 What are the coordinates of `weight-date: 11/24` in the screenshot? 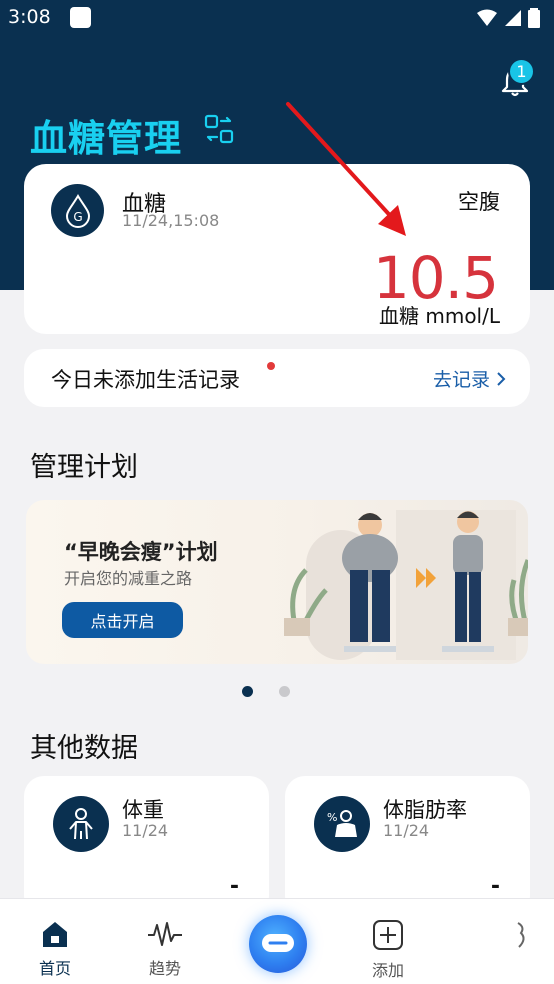 It's located at (145, 830).